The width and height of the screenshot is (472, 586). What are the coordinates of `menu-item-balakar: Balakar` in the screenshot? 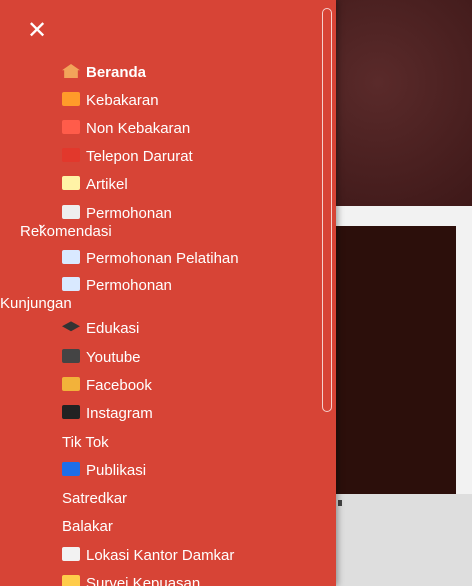 It's located at (87, 527).